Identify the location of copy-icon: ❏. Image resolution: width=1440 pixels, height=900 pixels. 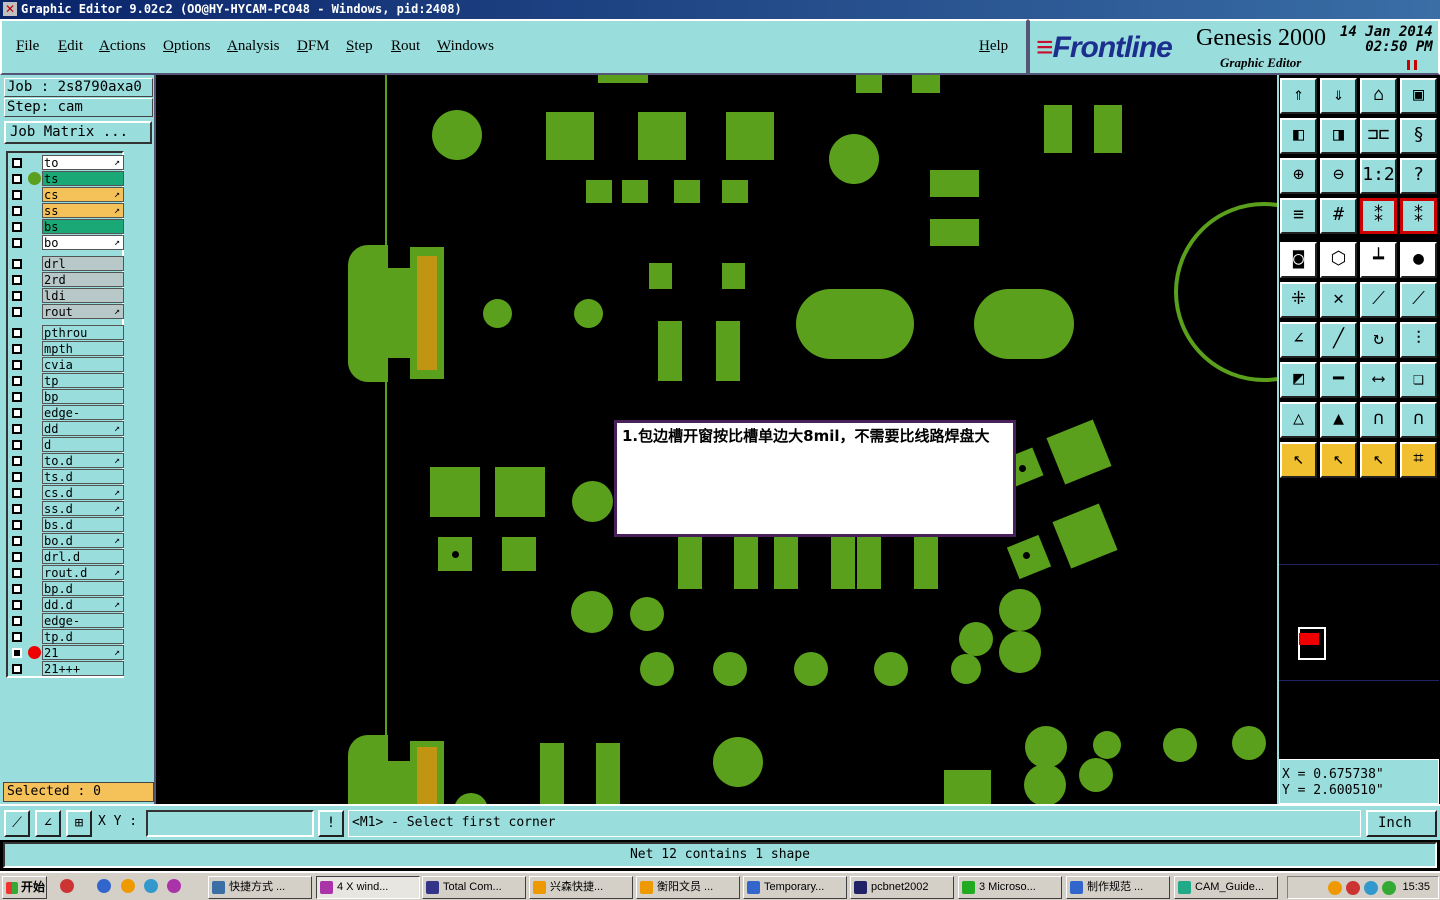
(1418, 380).